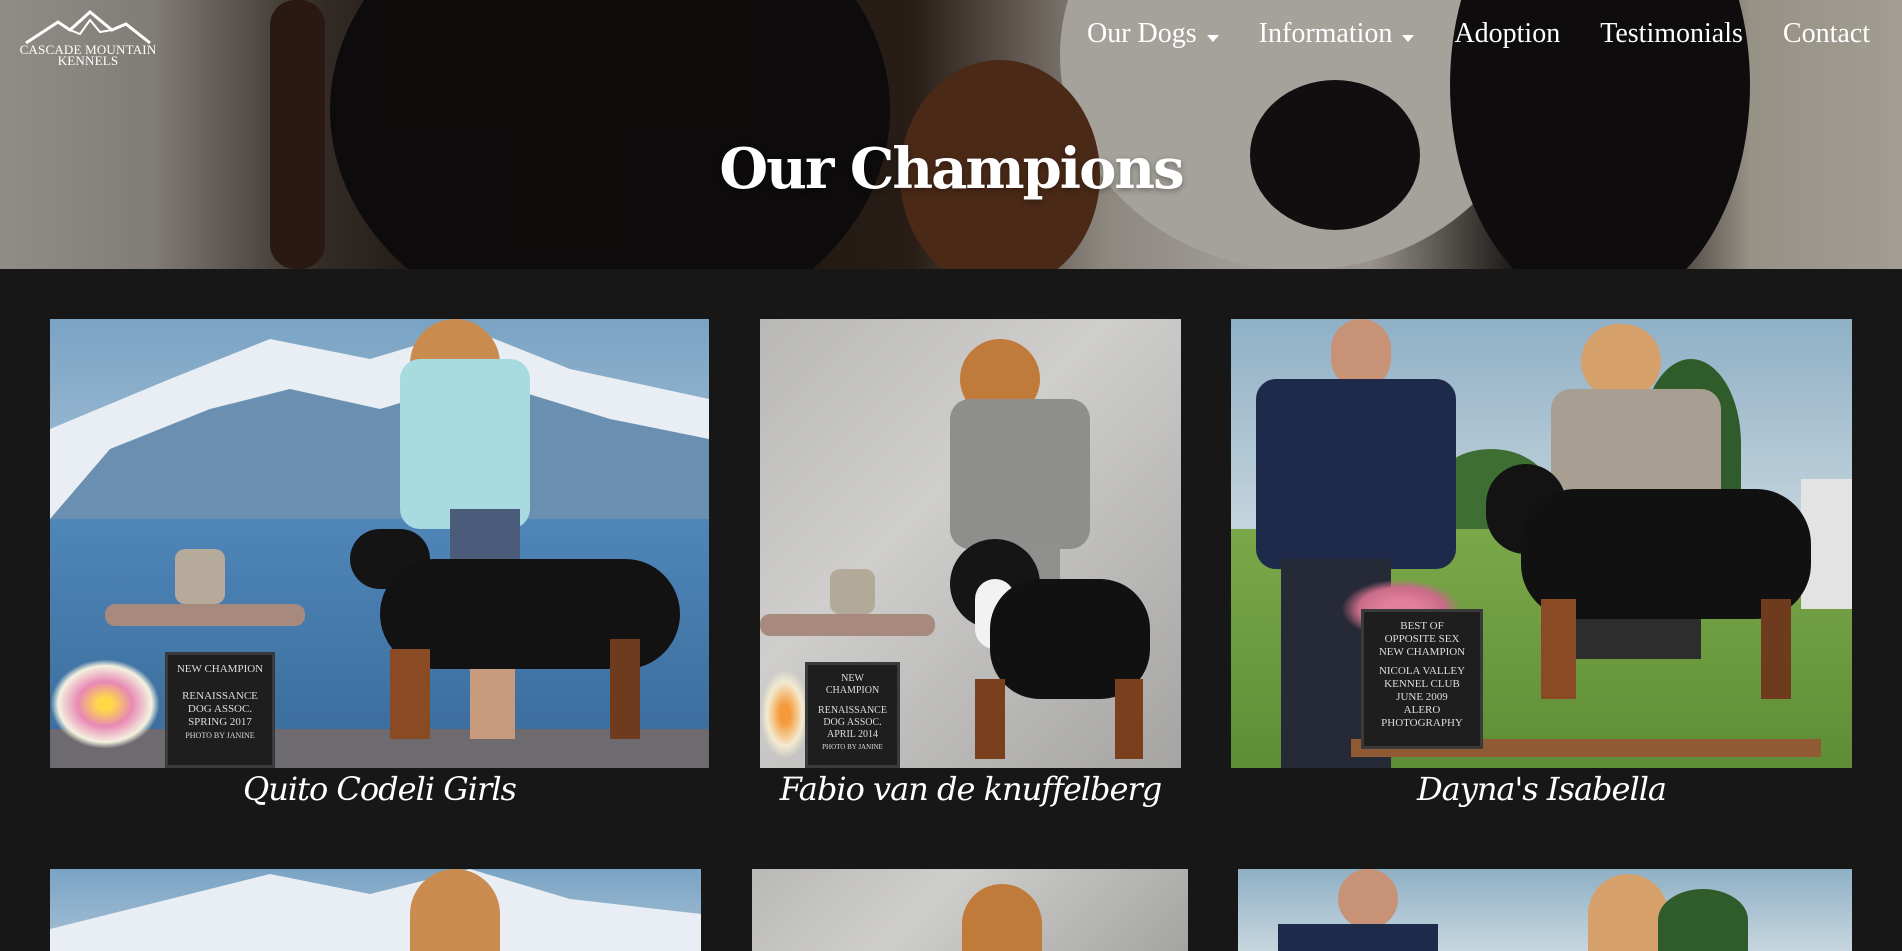 This screenshot has width=1902, height=951. What do you see at coordinates (88, 27) in the screenshot?
I see `mountain-logo-icon` at bounding box center [88, 27].